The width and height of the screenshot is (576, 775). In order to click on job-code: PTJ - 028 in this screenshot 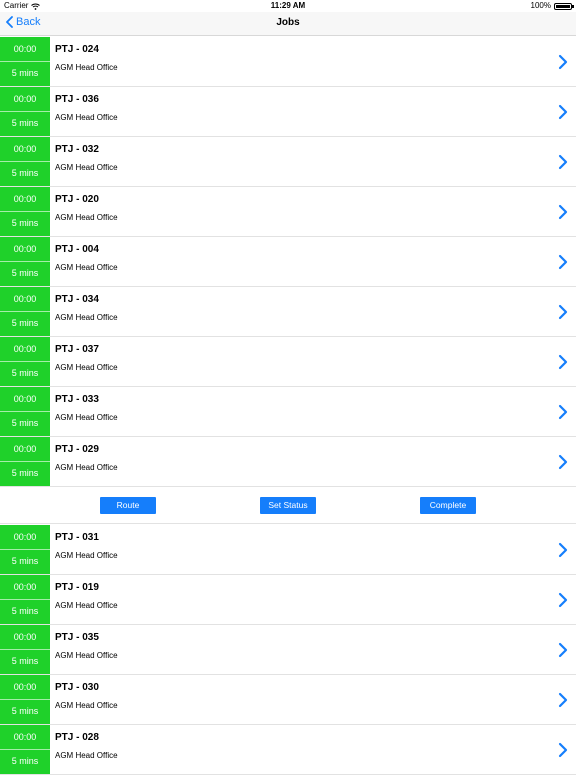, I will do `click(77, 737)`.